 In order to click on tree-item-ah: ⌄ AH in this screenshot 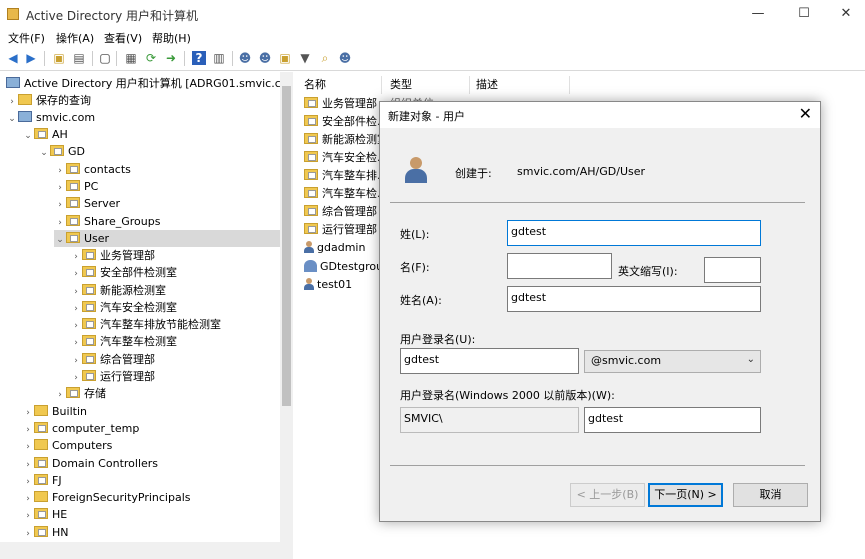, I will do `click(45, 134)`.